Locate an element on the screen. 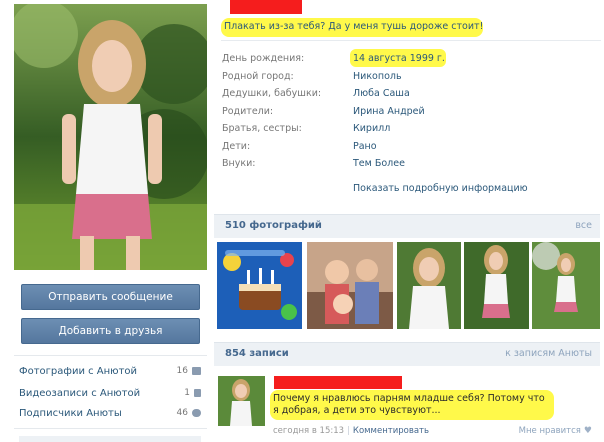  comment-link: Комментировать is located at coordinates (391, 431).